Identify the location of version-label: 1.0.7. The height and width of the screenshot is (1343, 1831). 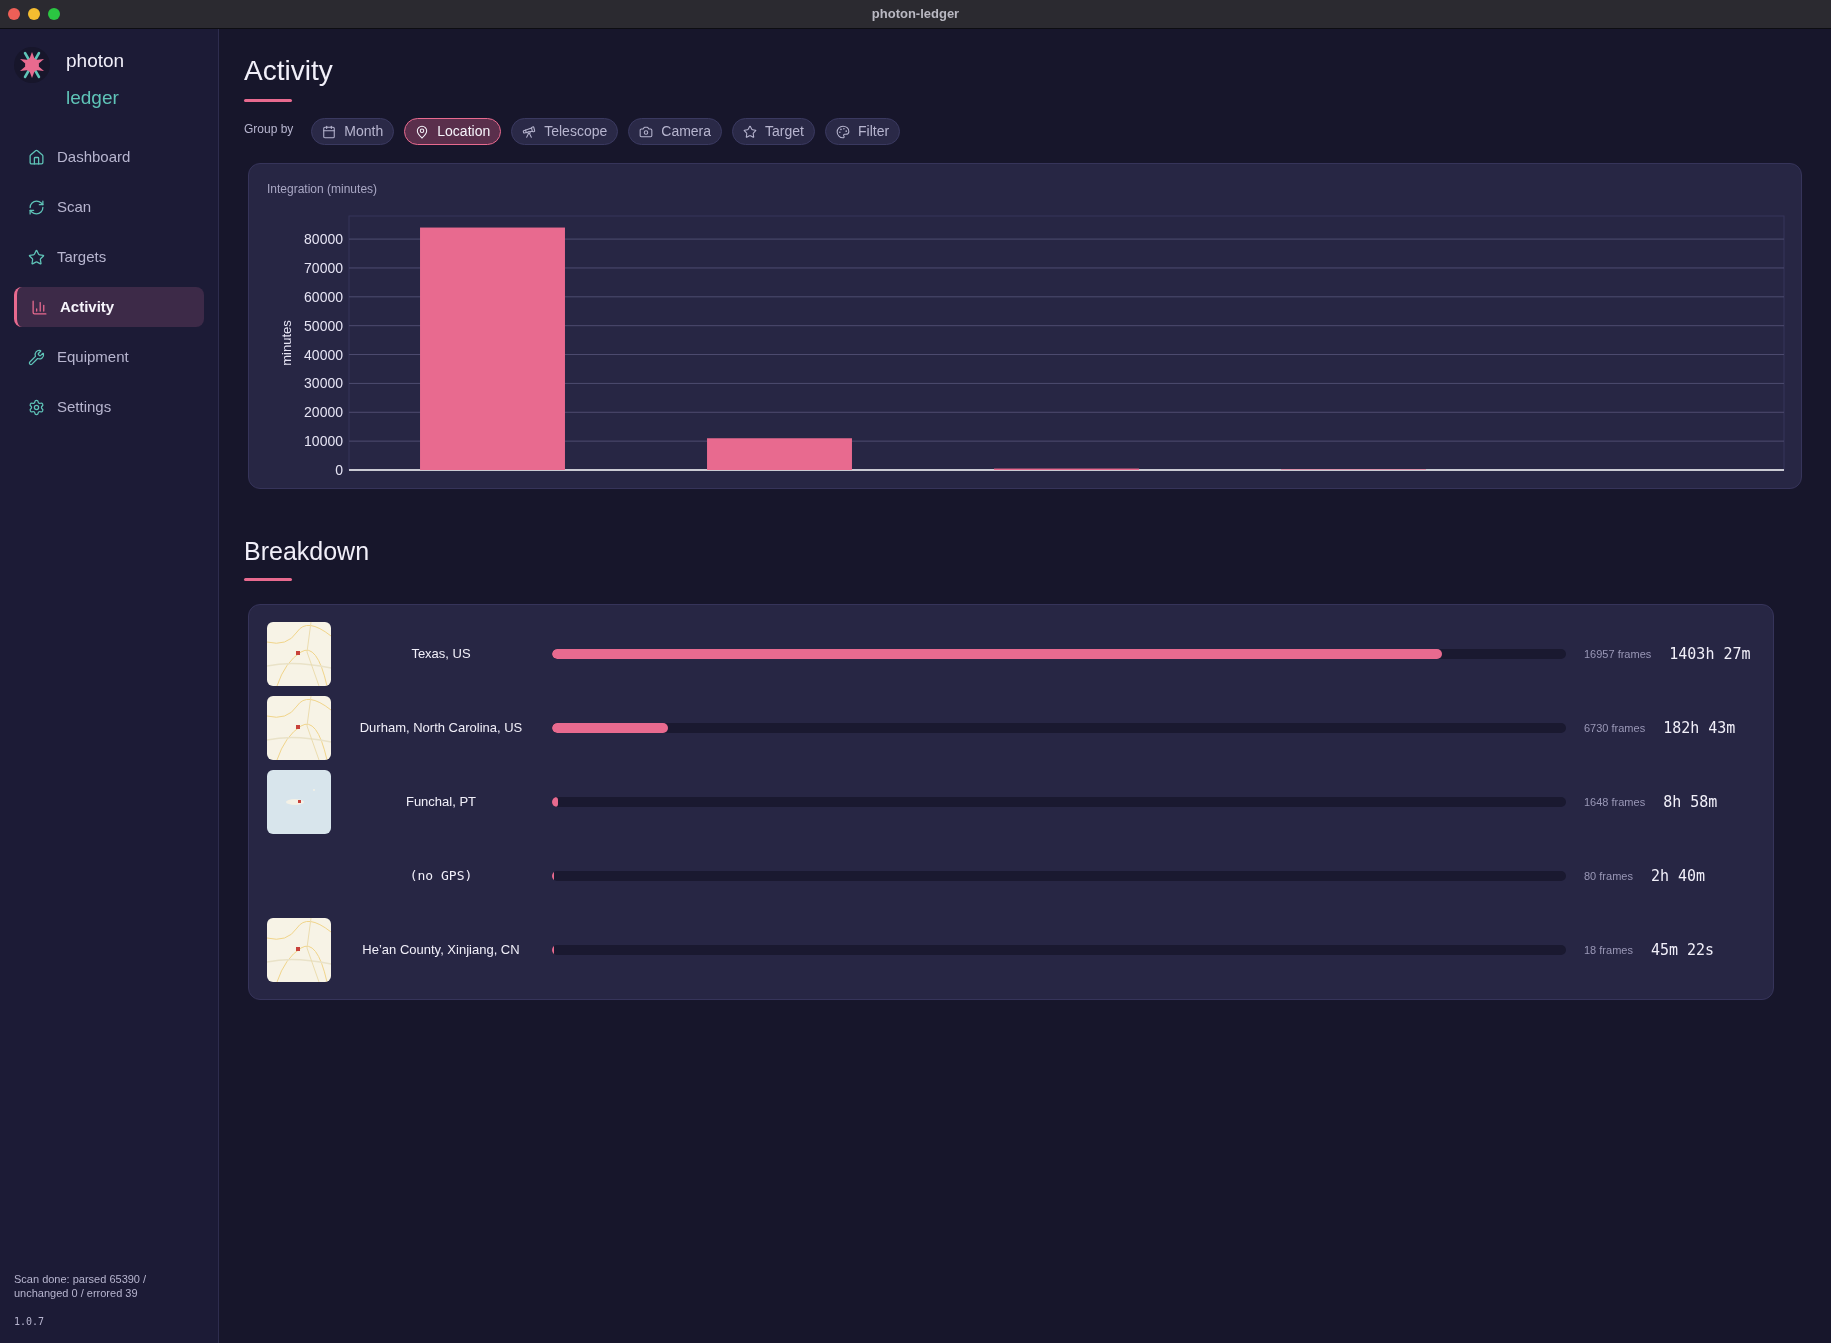
(30, 1322).